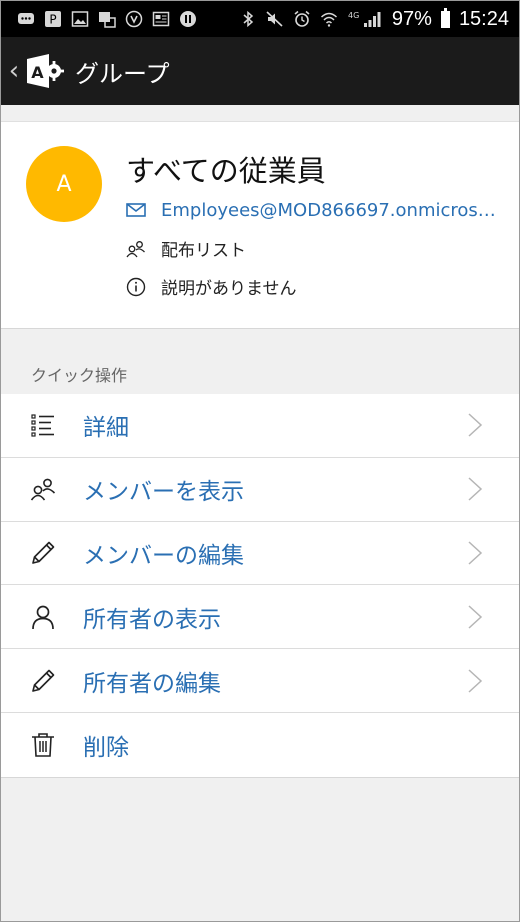  Describe the element at coordinates (64, 184) in the screenshot. I see `group-avatar: A` at that location.